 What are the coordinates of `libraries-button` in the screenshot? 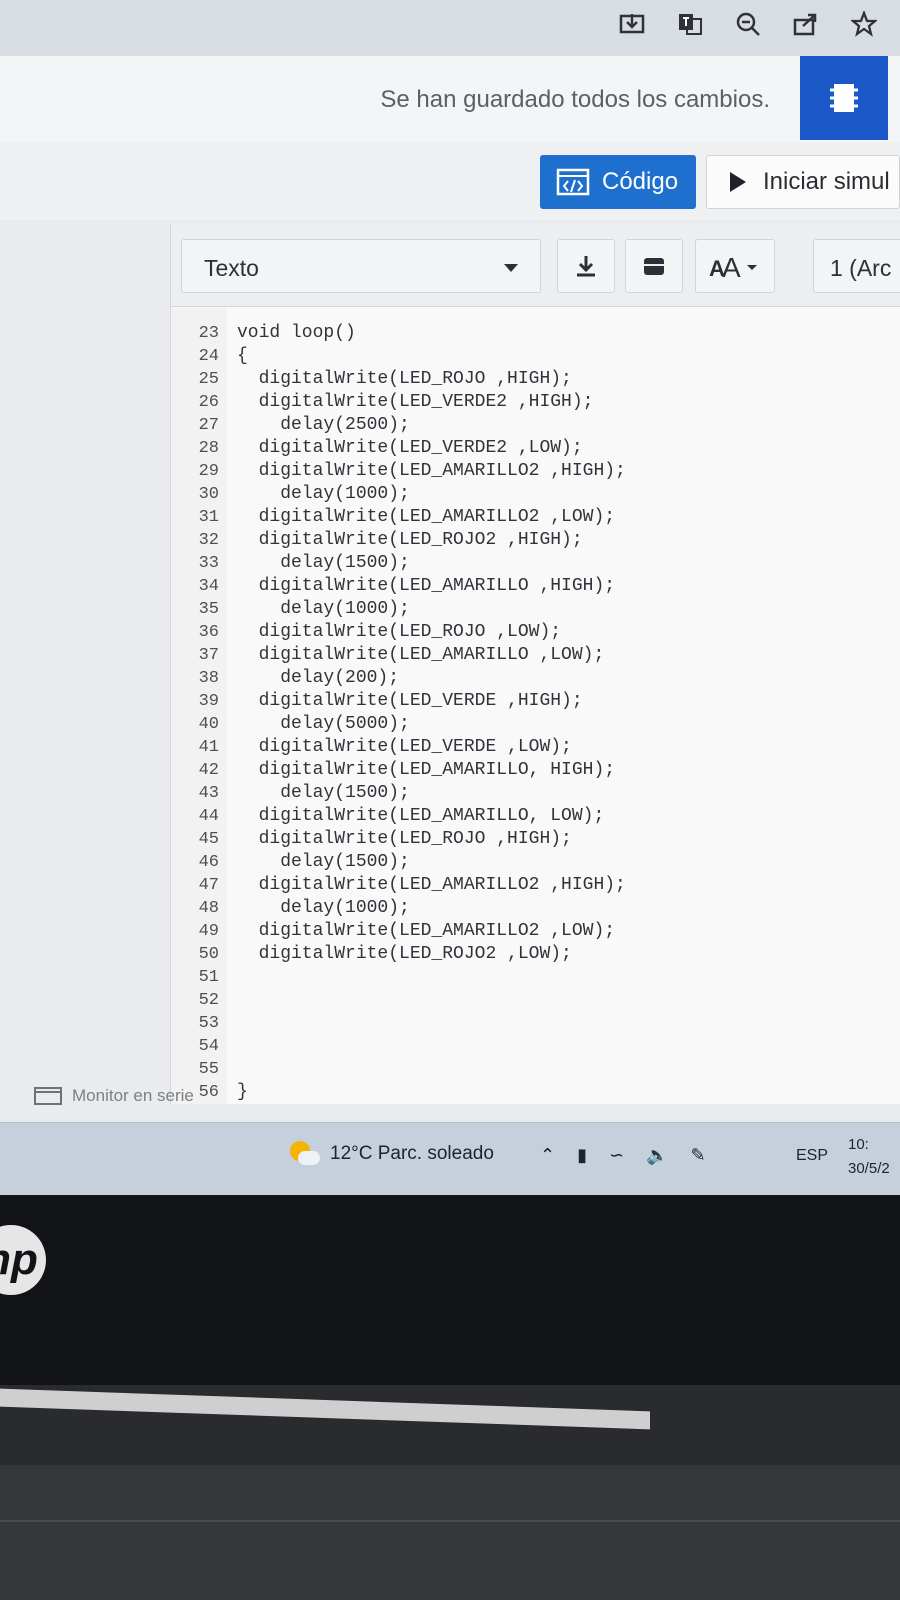 It's located at (654, 266).